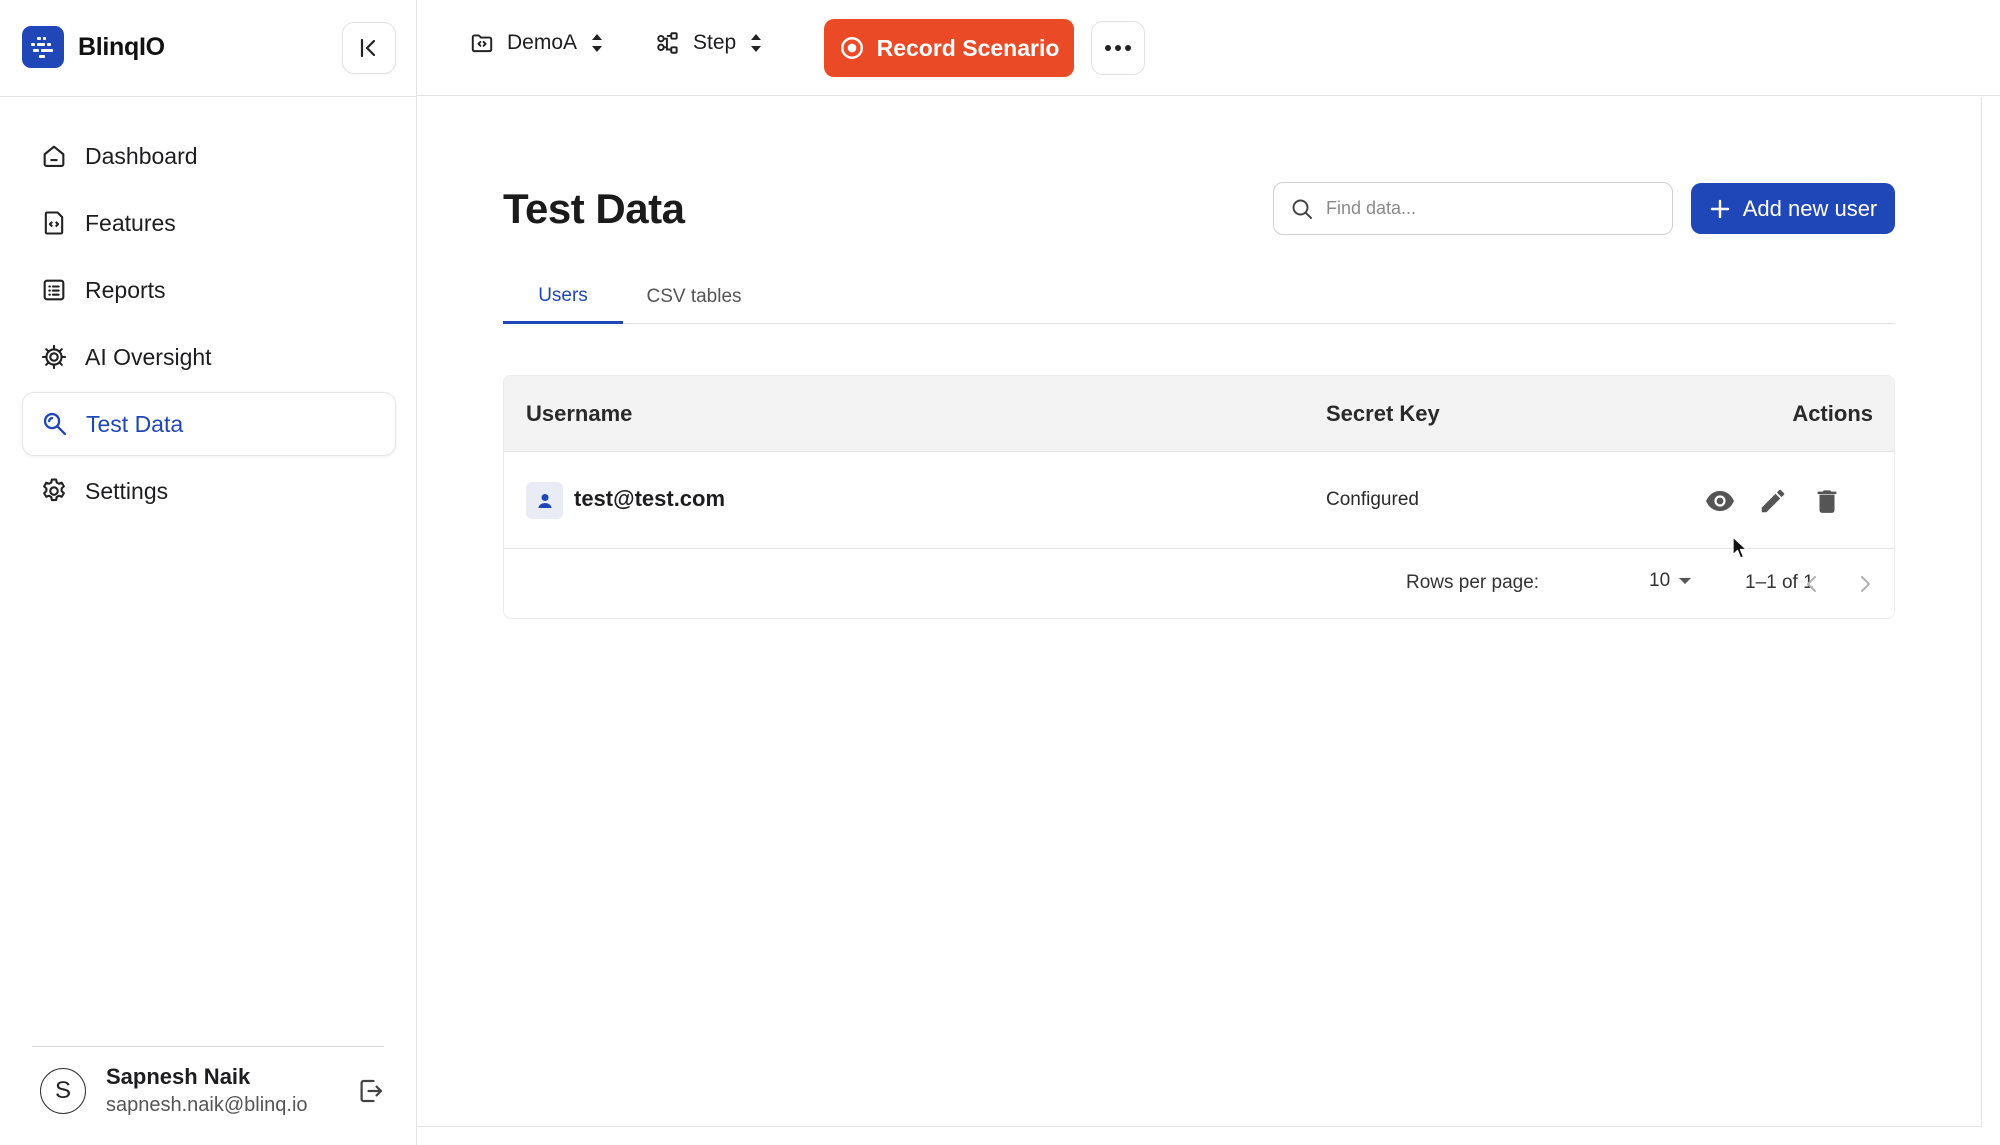 The width and height of the screenshot is (2000, 1145). Describe the element at coordinates (1199, 500) in the screenshot. I see `table-row: test@test.com Configured` at that location.